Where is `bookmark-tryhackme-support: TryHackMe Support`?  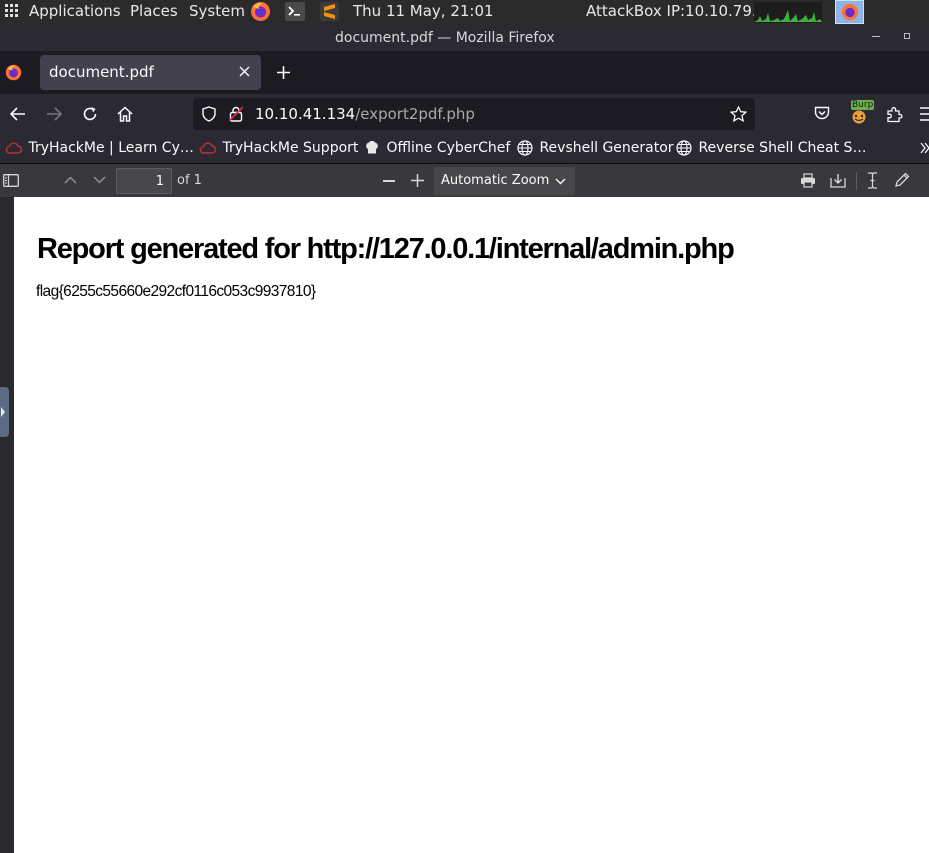
bookmark-tryhackme-support: TryHackMe Support is located at coordinates (278, 148).